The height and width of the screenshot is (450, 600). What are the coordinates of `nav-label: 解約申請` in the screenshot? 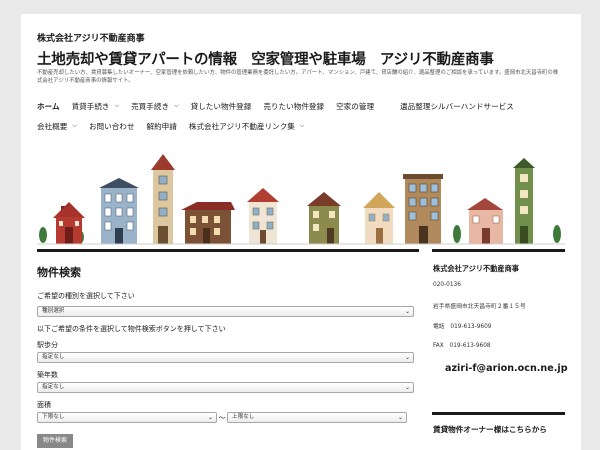 It's located at (161, 126).